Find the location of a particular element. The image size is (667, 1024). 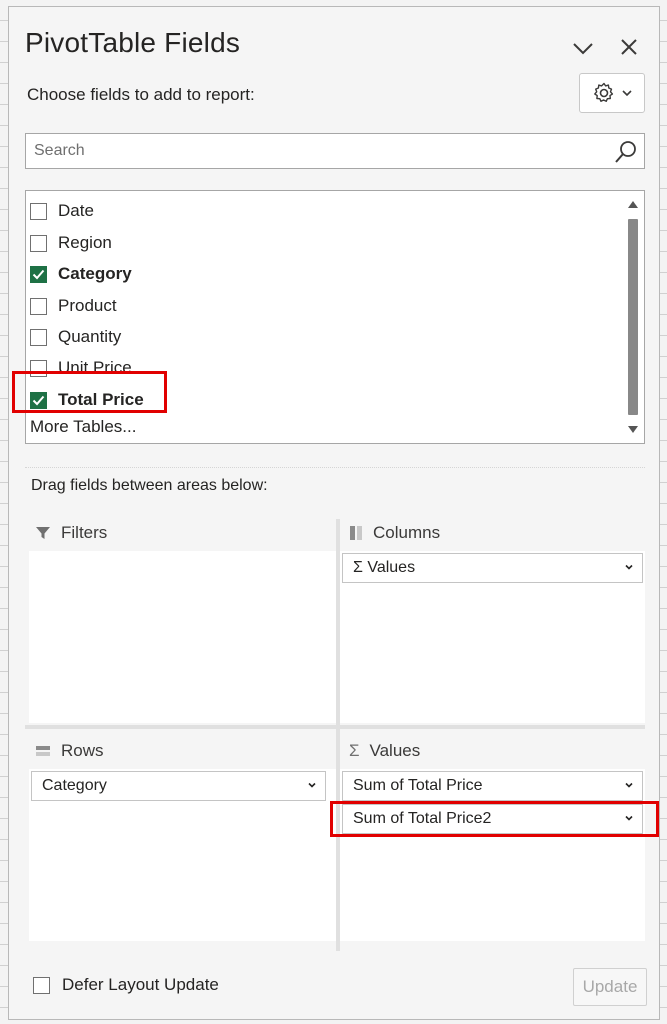

field-list-scrollbar is located at coordinates (633, 317).